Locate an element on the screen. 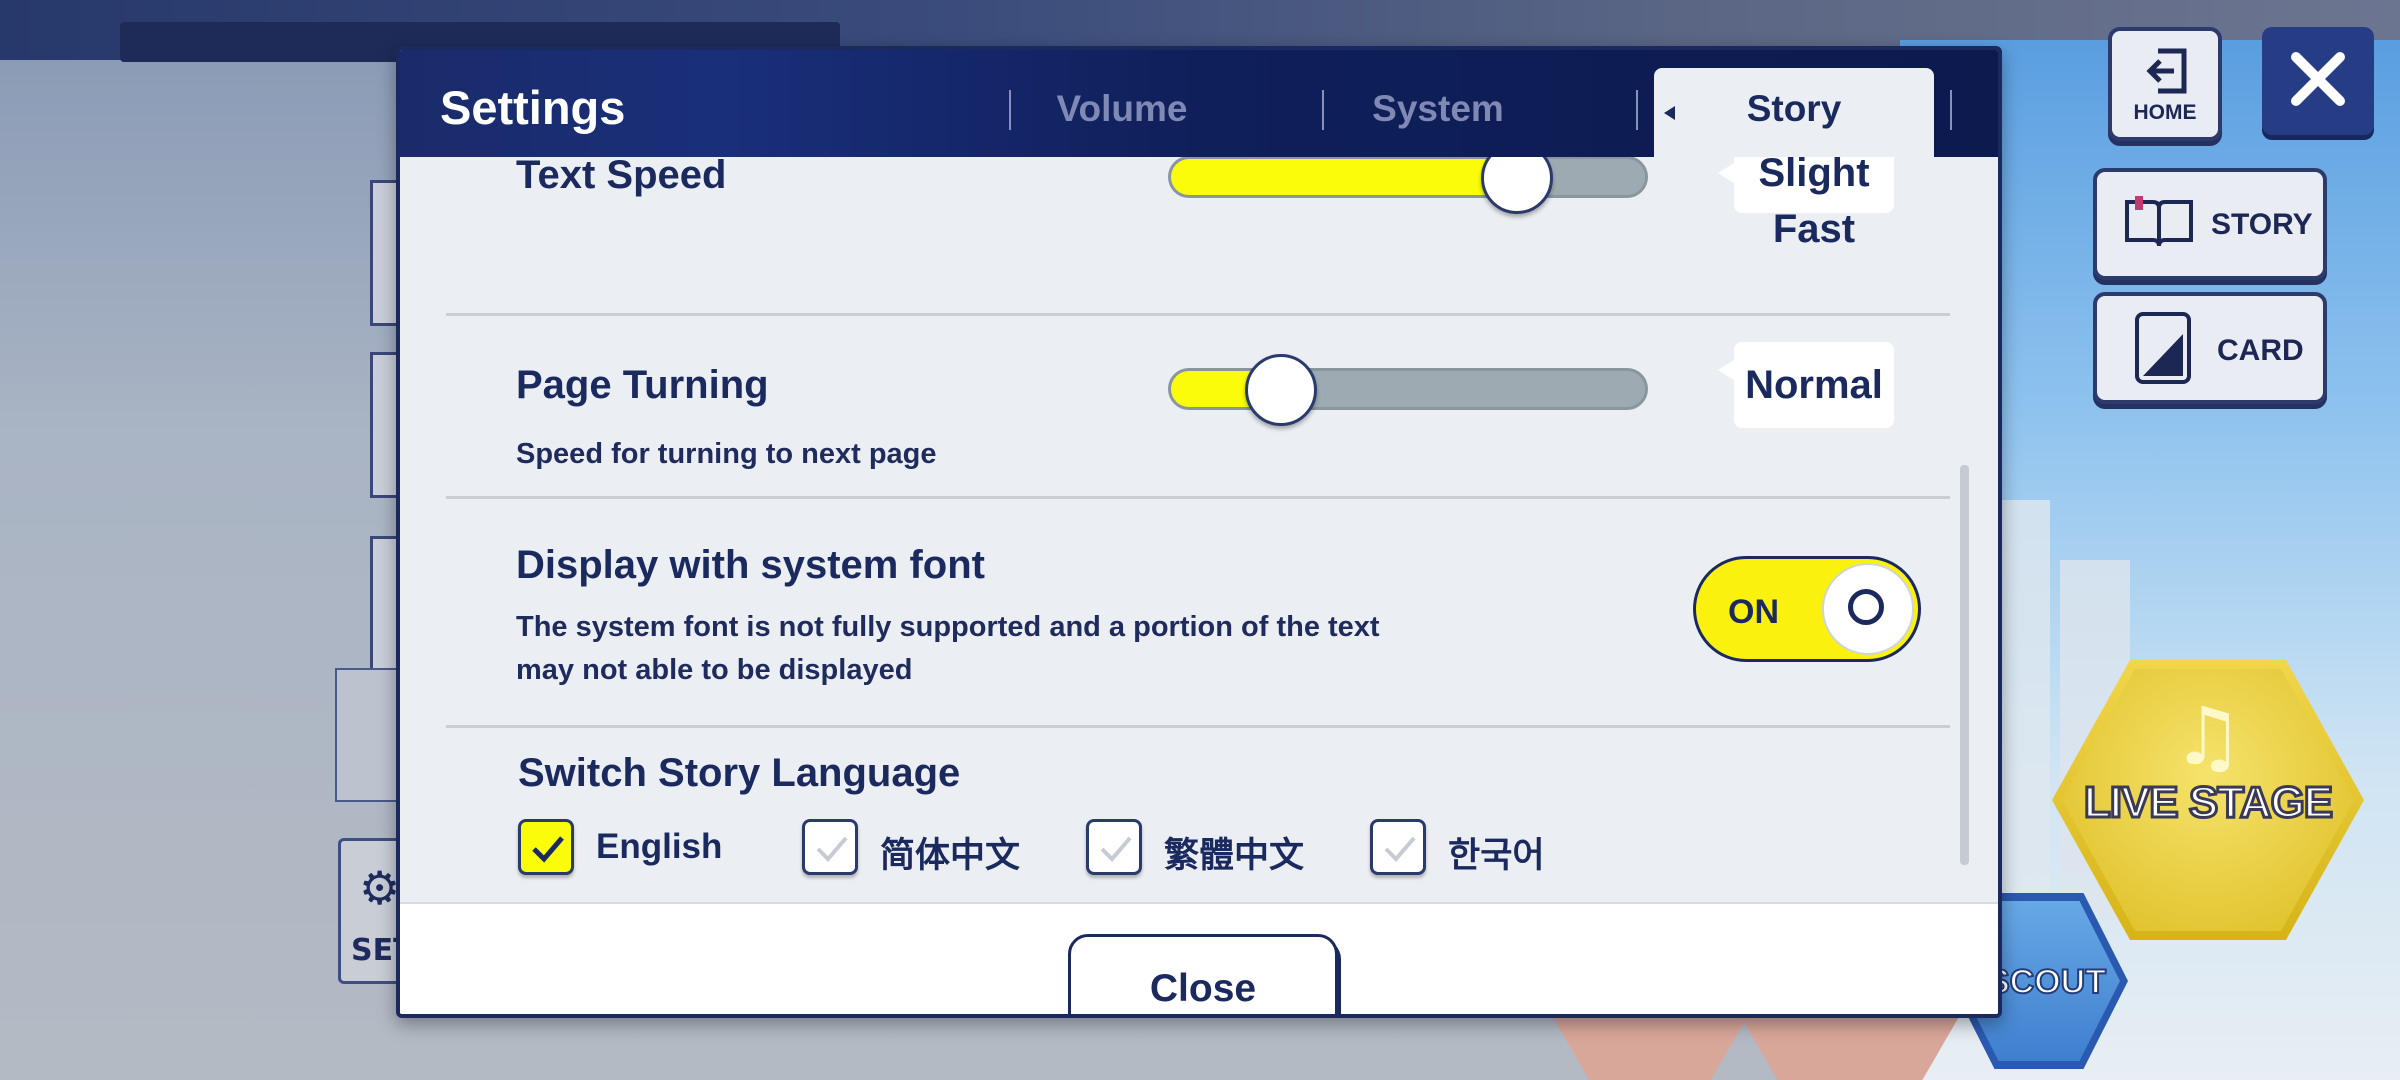 The width and height of the screenshot is (2400, 1080). card-button: CARD is located at coordinates (2210, 348).